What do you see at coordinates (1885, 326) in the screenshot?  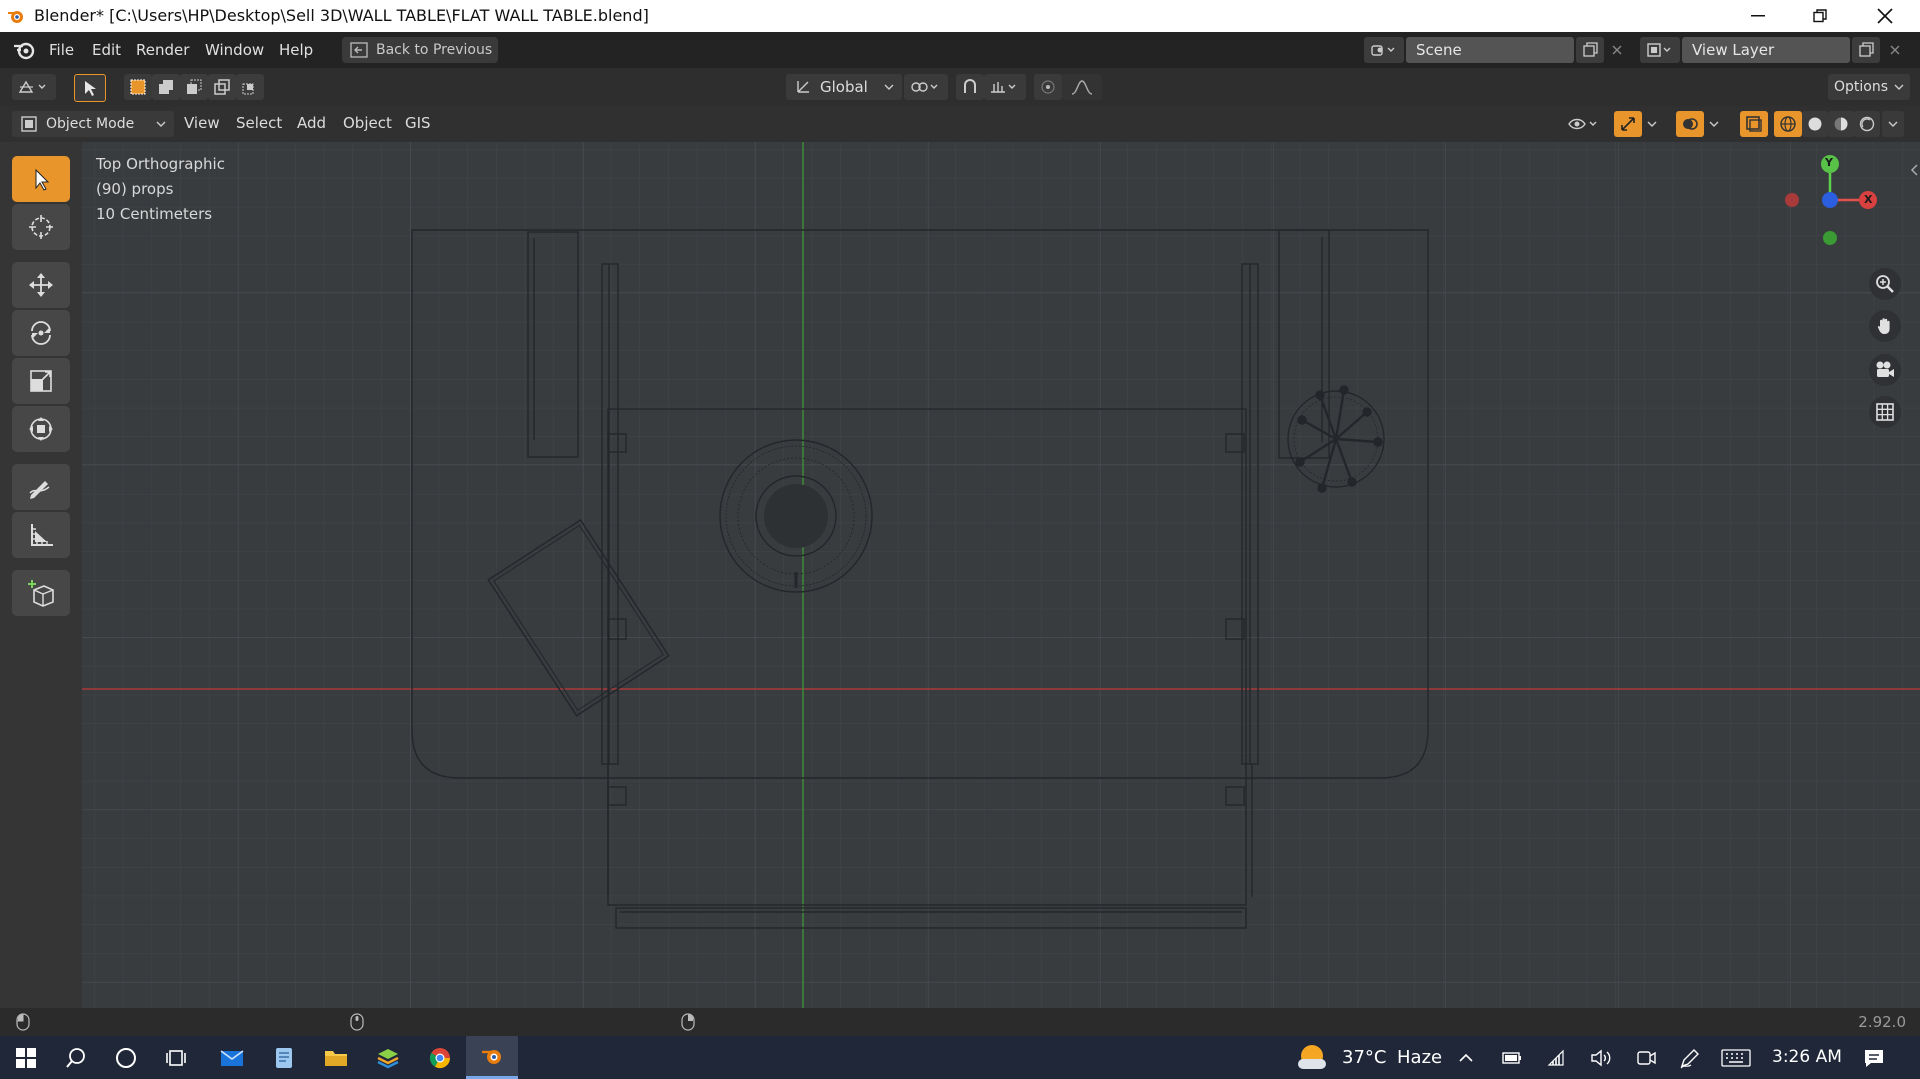 I see `pan-view-button` at bounding box center [1885, 326].